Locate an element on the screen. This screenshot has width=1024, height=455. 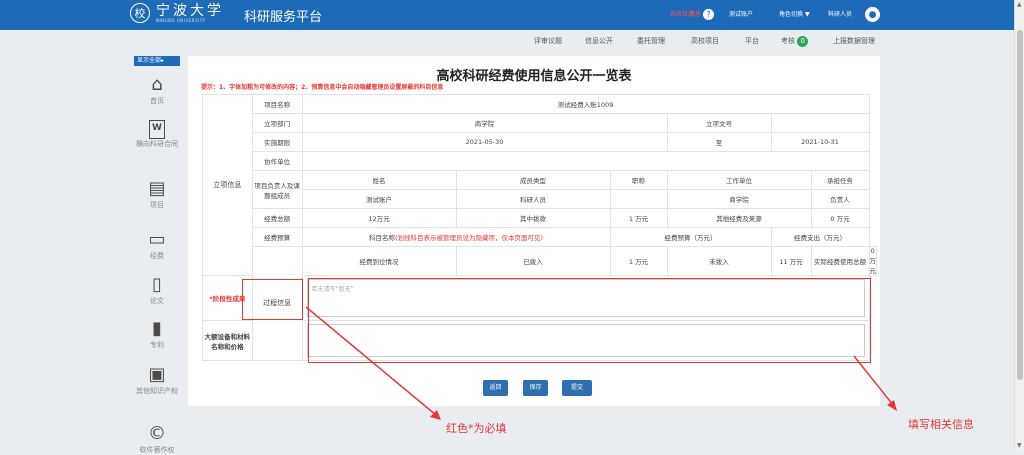
annotation-arrows is located at coordinates (601, 363).